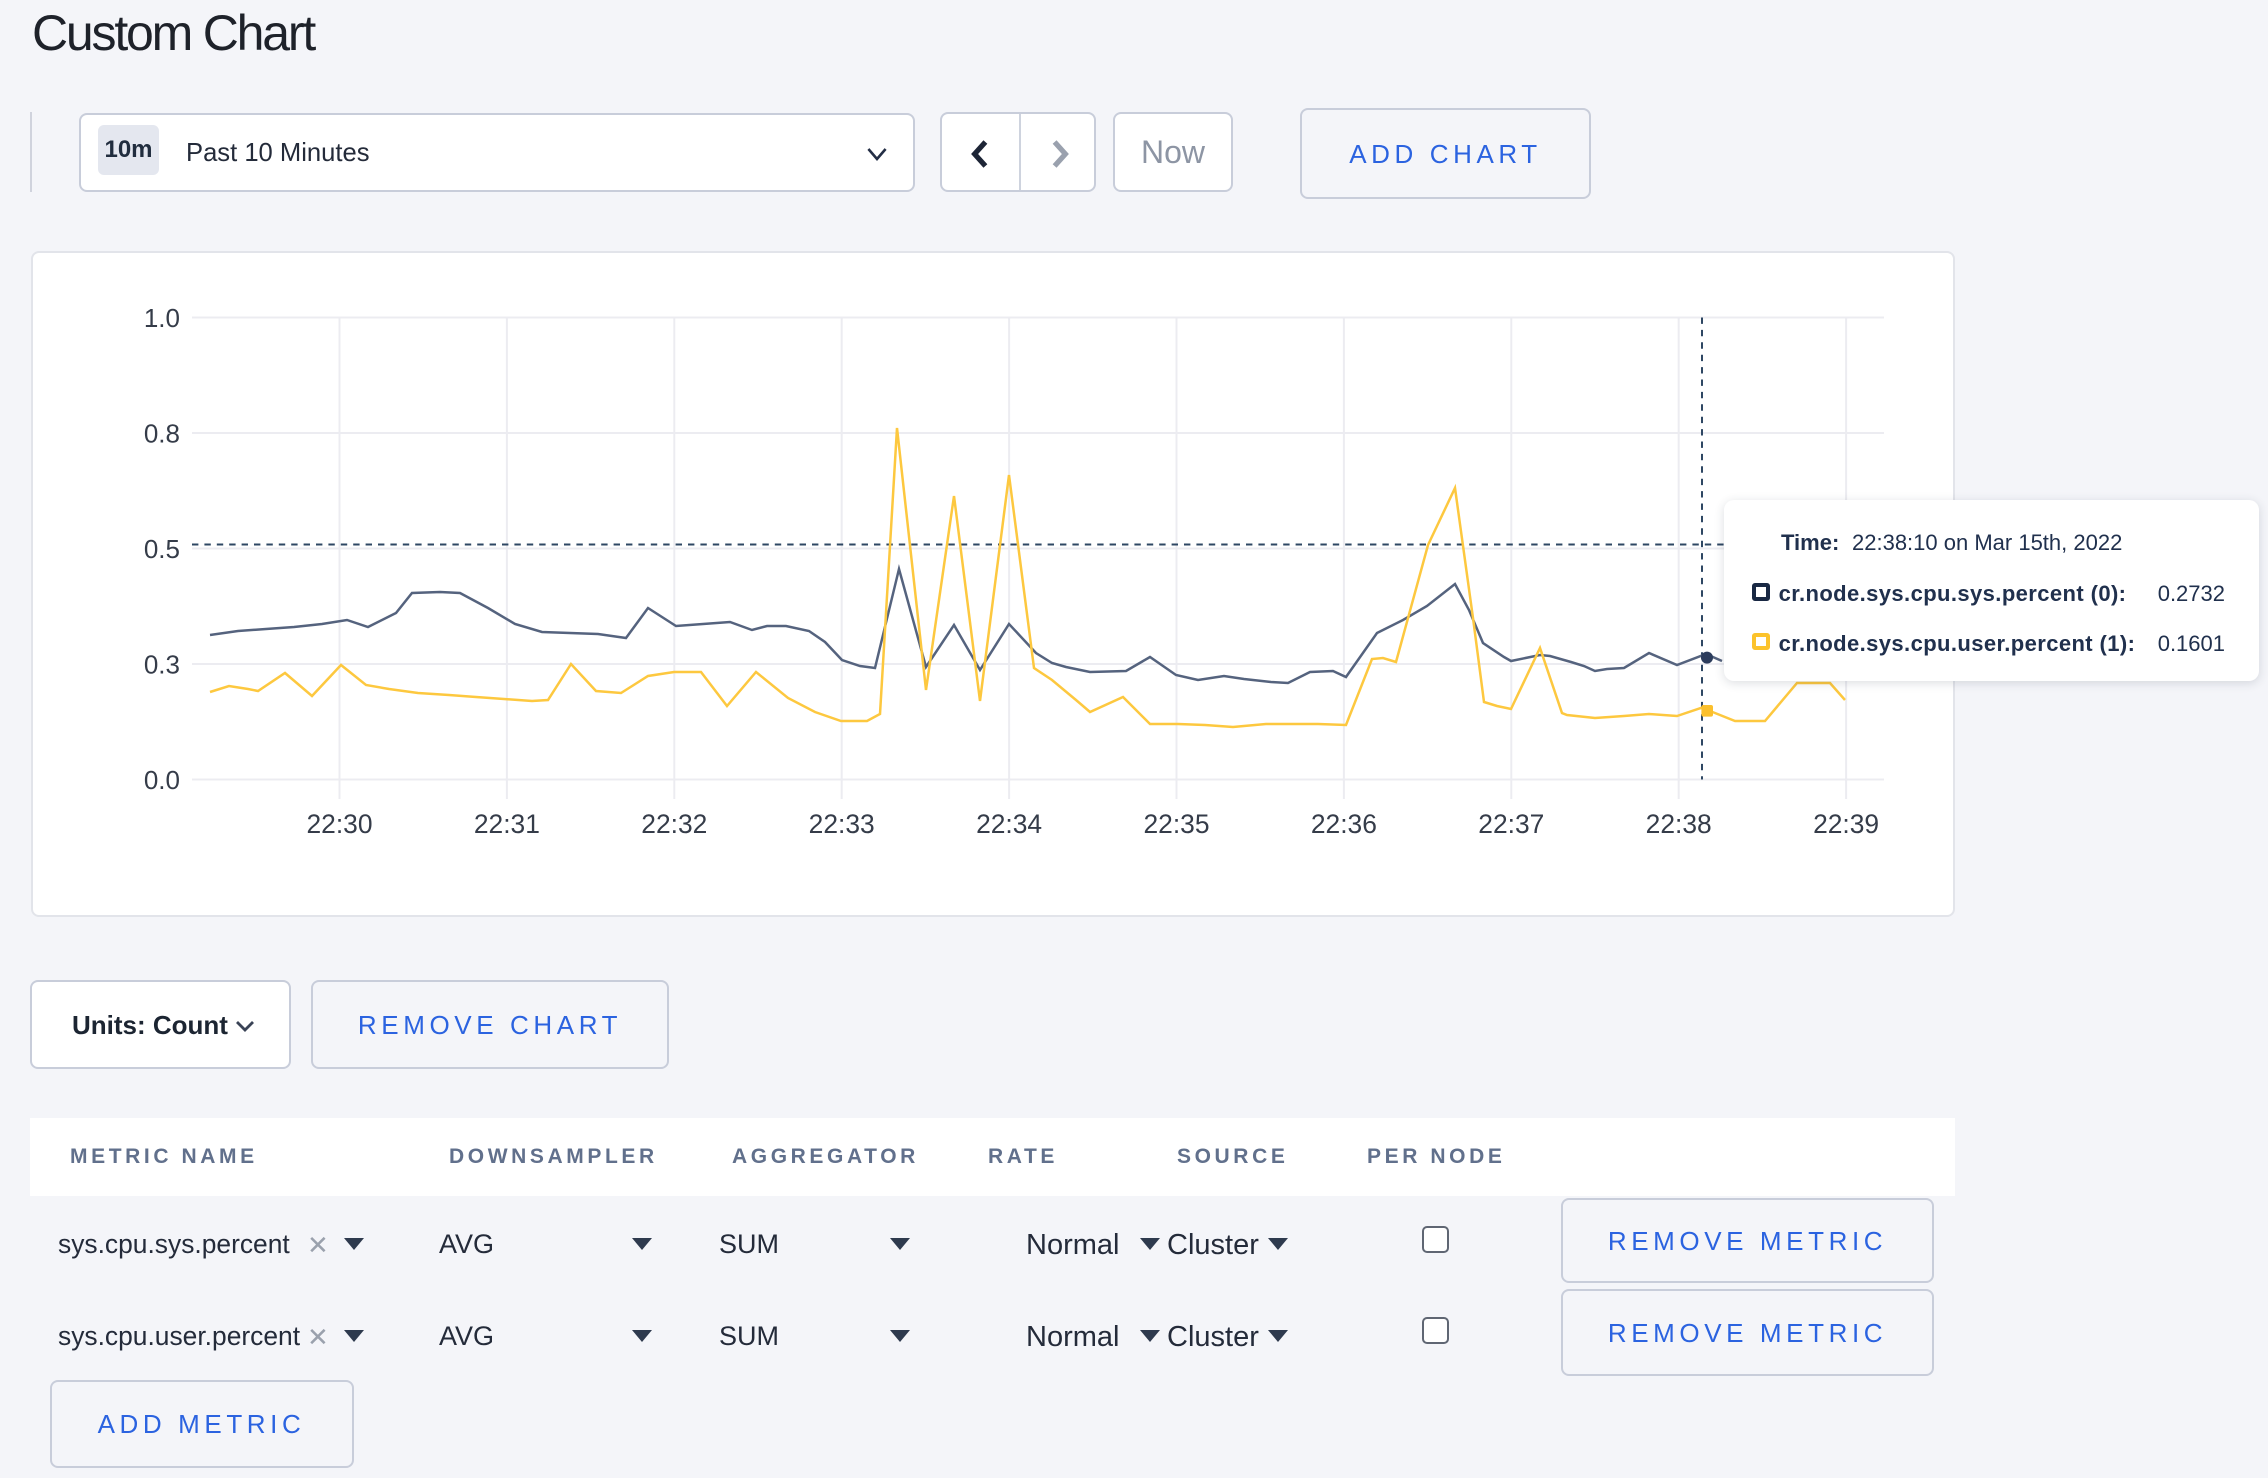 This screenshot has width=2268, height=1478. I want to click on svg-text: 22:35, so click(1176, 824).